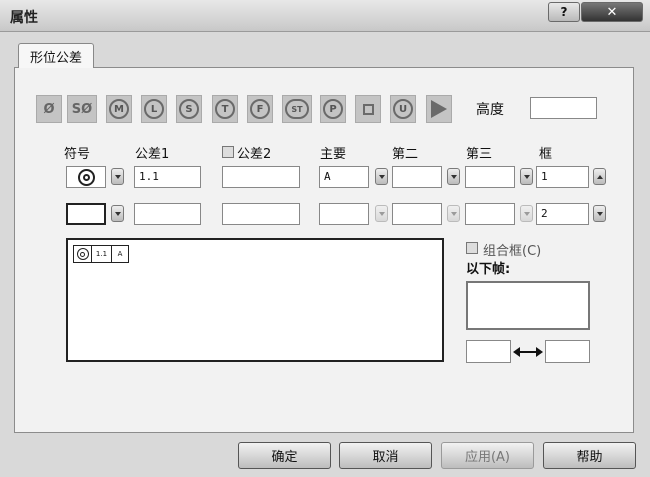  I want to click on projected-icon: P, so click(333, 109).